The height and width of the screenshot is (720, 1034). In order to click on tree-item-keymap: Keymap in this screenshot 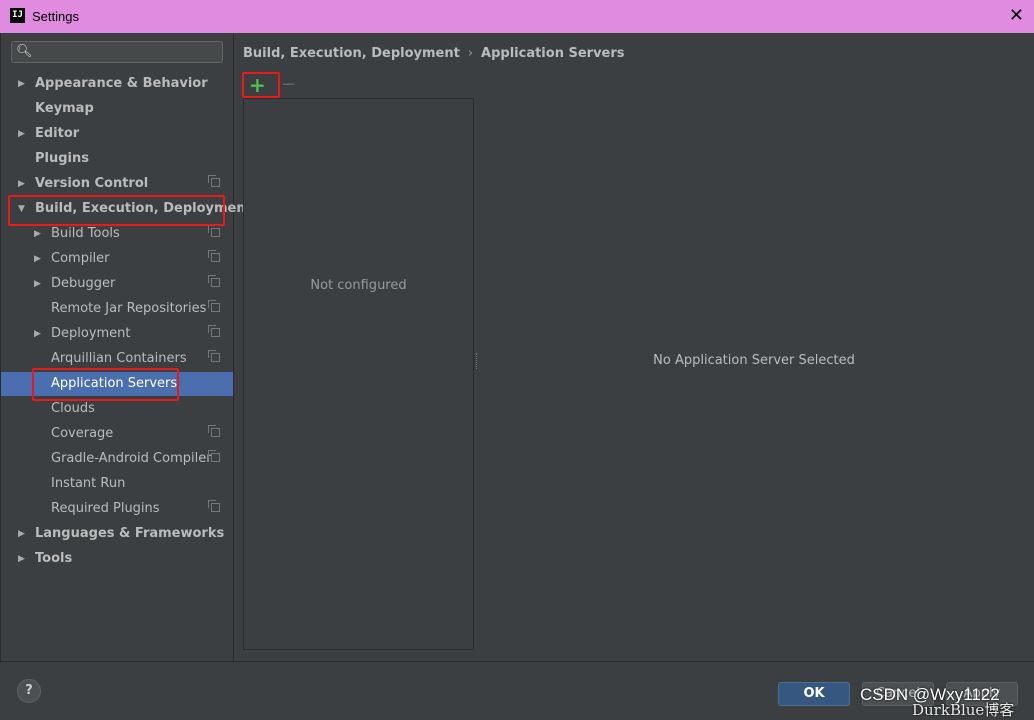, I will do `click(117, 109)`.